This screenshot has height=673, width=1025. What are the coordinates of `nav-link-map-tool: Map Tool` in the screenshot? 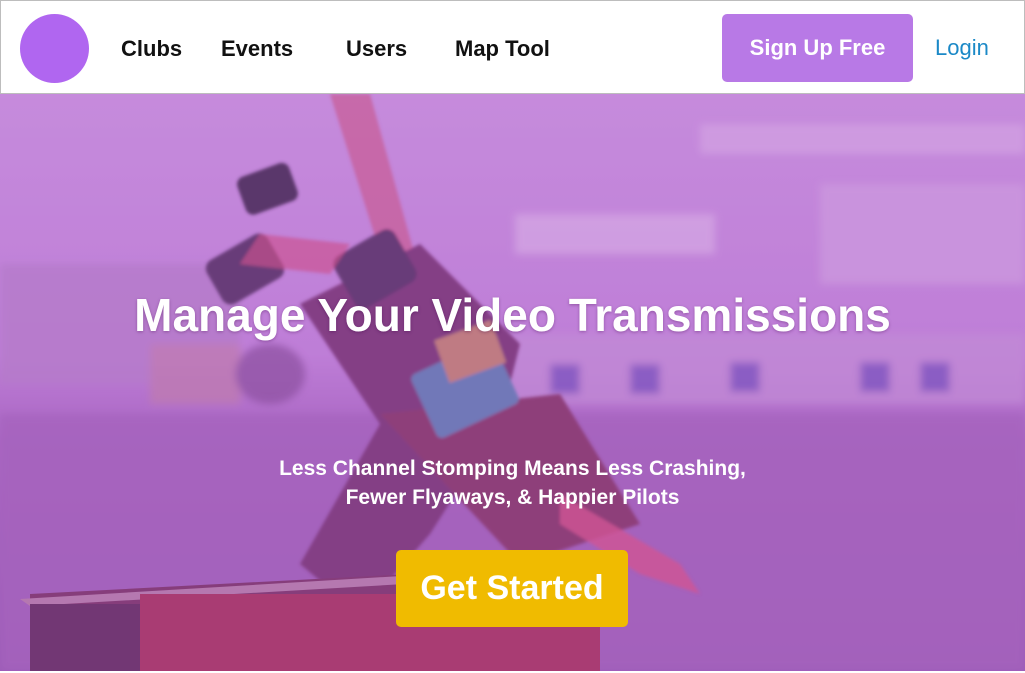 It's located at (502, 49).